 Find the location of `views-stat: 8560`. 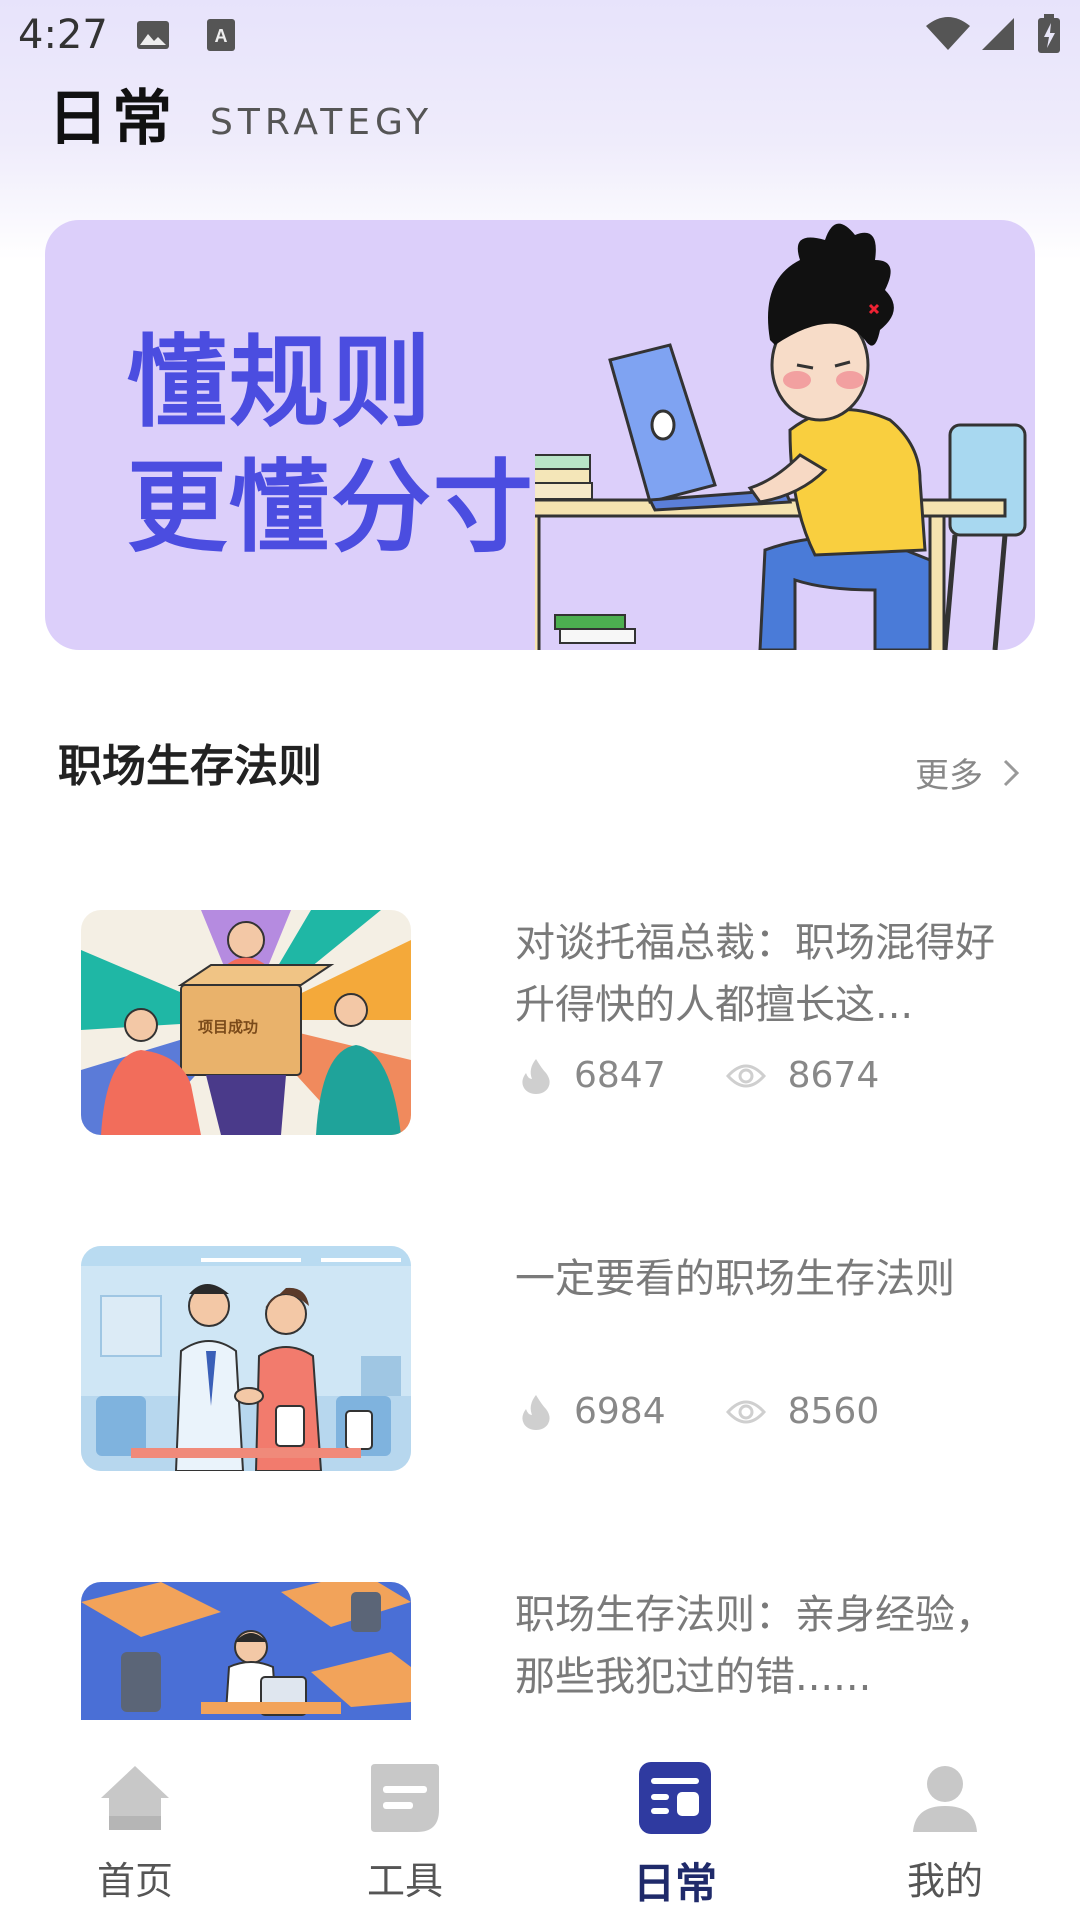

views-stat: 8560 is located at coordinates (802, 1411).